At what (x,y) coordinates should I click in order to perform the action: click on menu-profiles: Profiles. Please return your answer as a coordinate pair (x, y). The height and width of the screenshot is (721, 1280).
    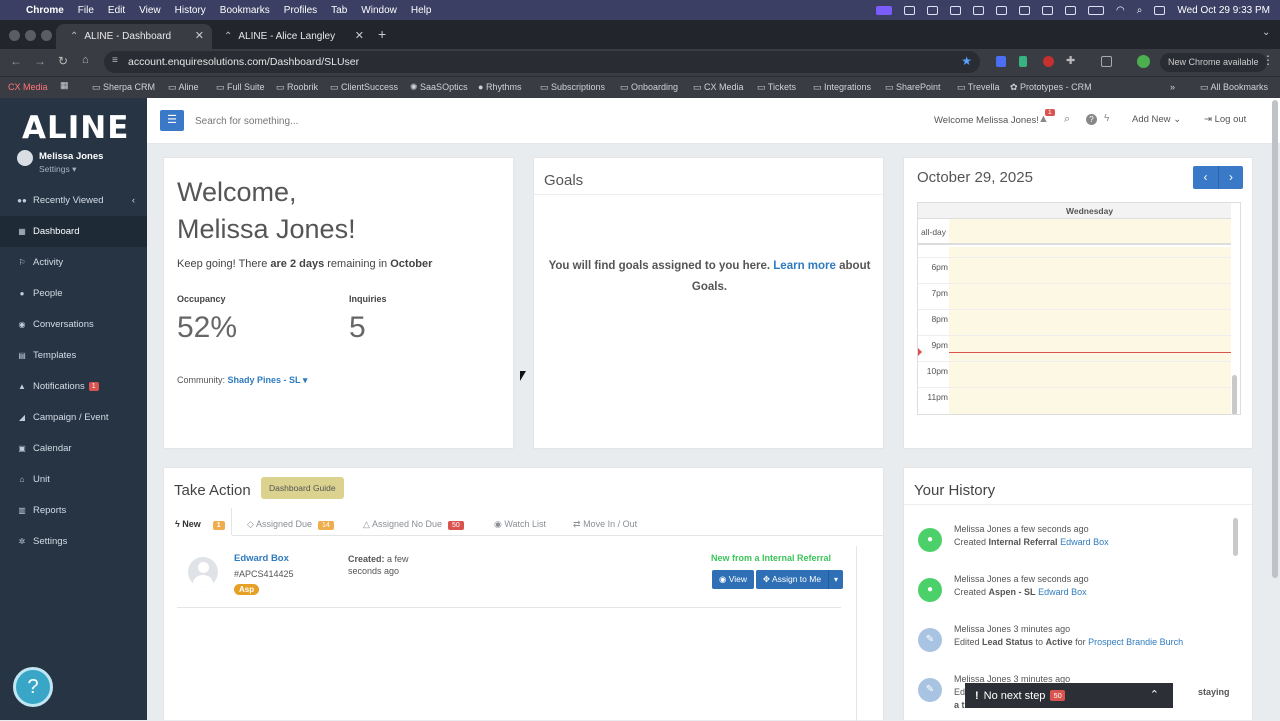
    Looking at the image, I should click on (300, 10).